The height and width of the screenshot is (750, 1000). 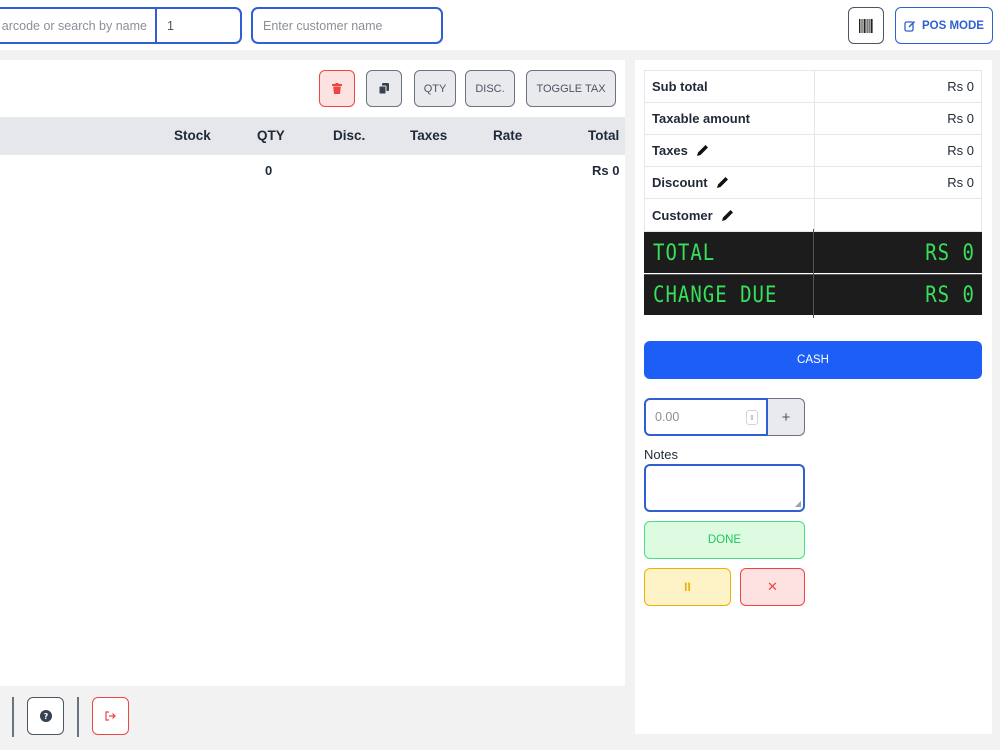 I want to click on logout-button, so click(x=110, y=716).